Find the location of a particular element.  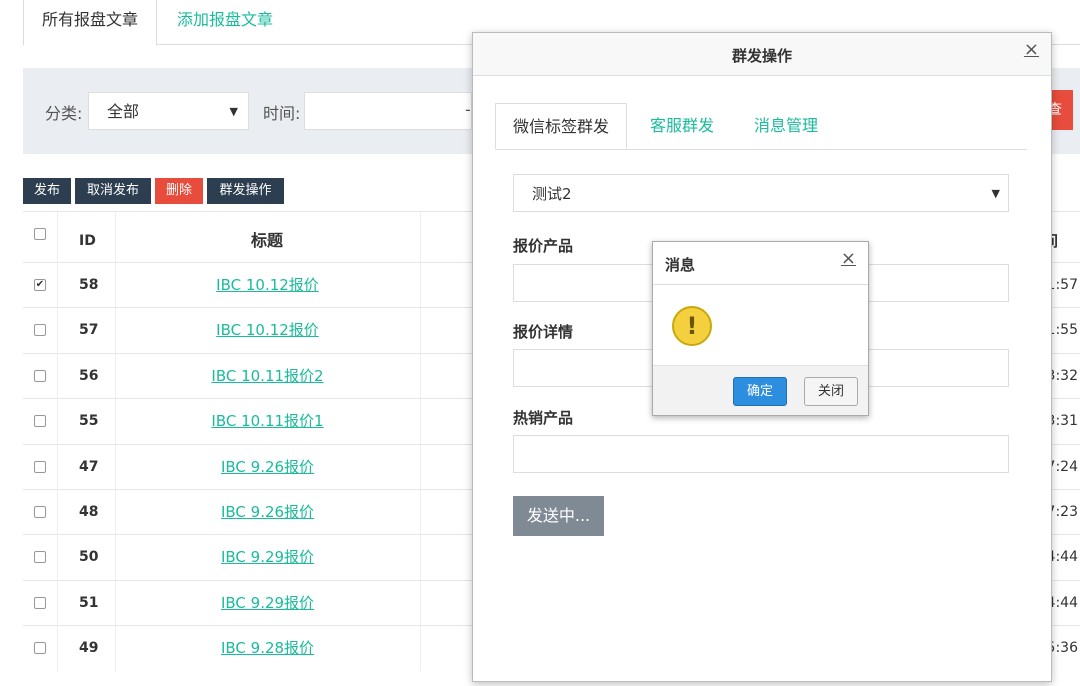

ok-button: 确定 is located at coordinates (760, 391).